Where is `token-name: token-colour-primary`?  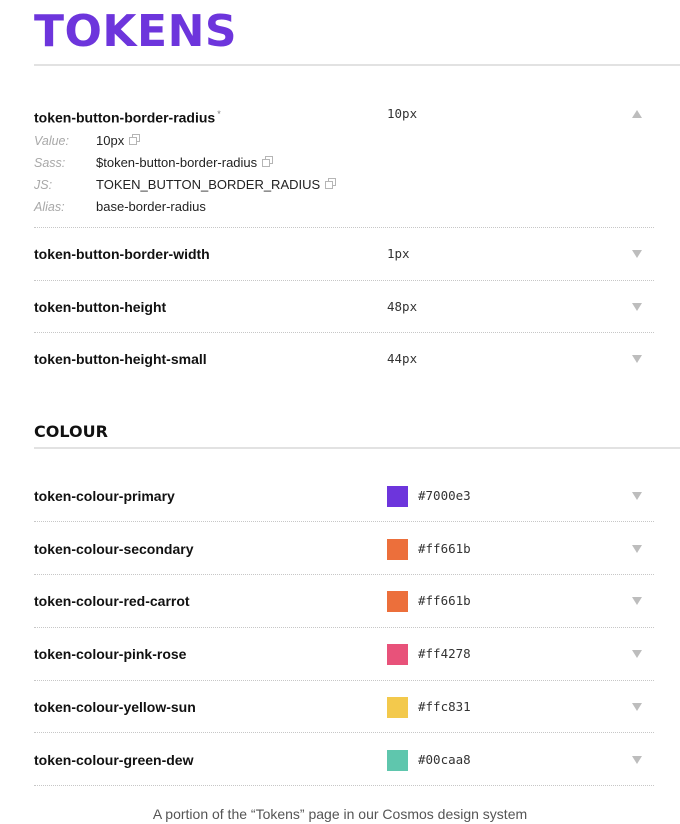 token-name: token-colour-primary is located at coordinates (104, 496).